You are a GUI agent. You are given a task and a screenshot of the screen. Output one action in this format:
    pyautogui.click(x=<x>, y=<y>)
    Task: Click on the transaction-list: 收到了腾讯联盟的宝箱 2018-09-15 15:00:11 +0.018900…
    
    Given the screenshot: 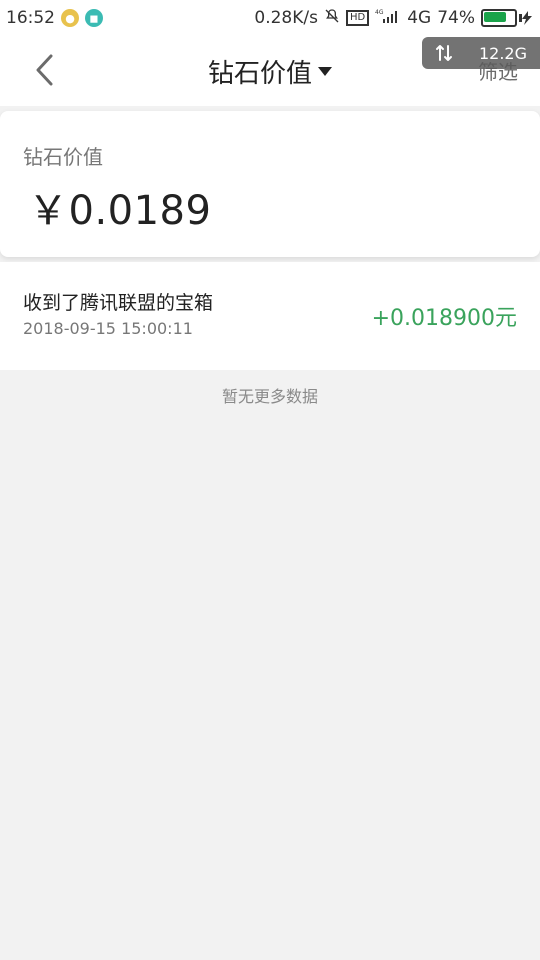 What is the action you would take?
    pyautogui.click(x=270, y=316)
    